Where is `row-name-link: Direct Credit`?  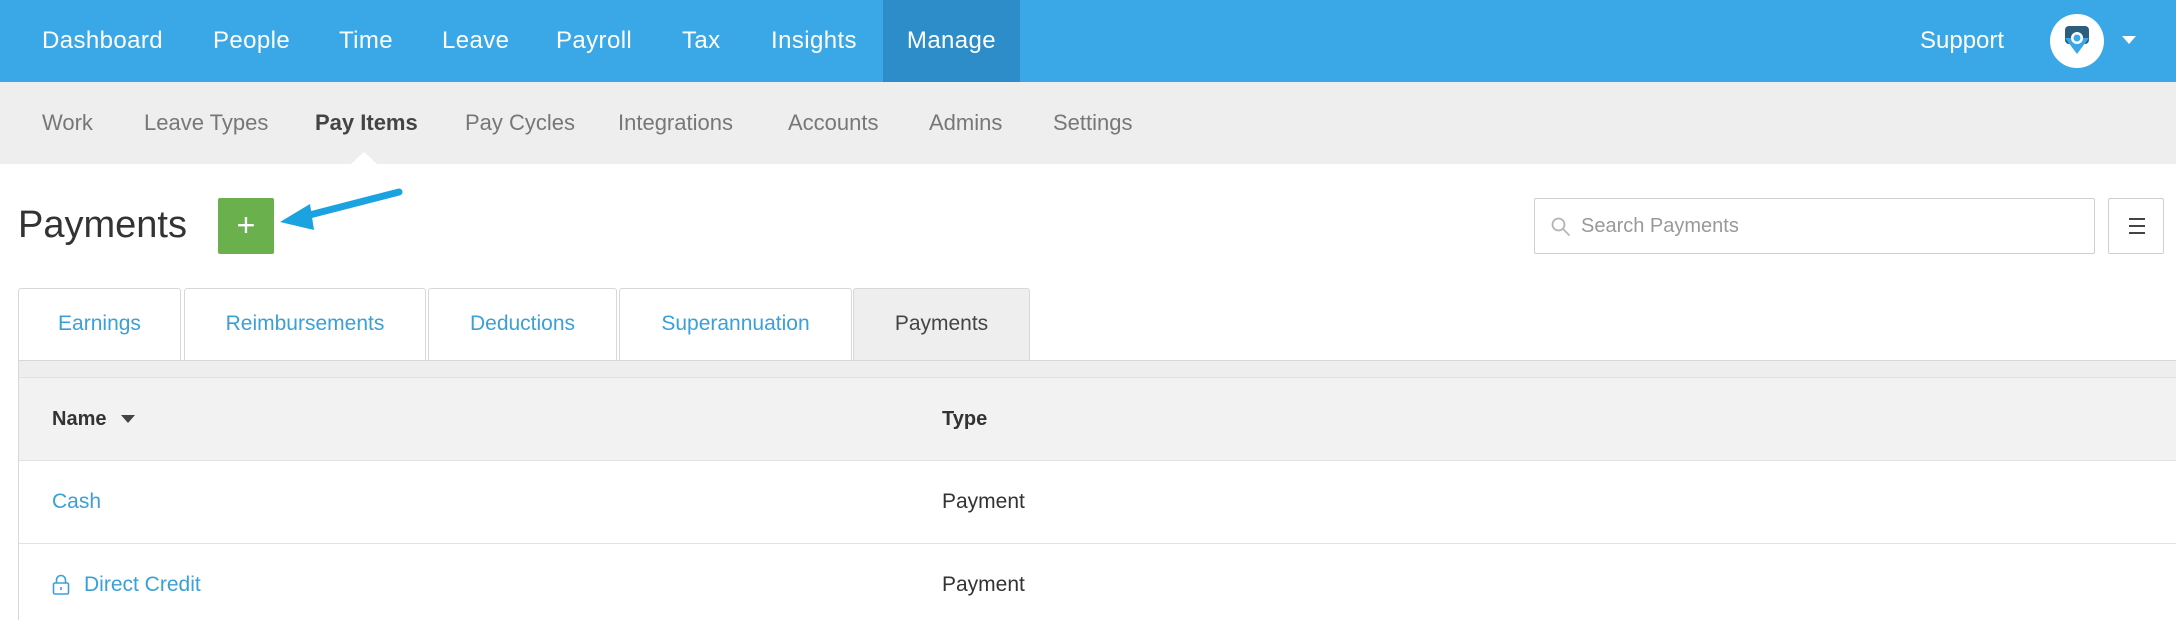
row-name-link: Direct Credit is located at coordinates (142, 582).